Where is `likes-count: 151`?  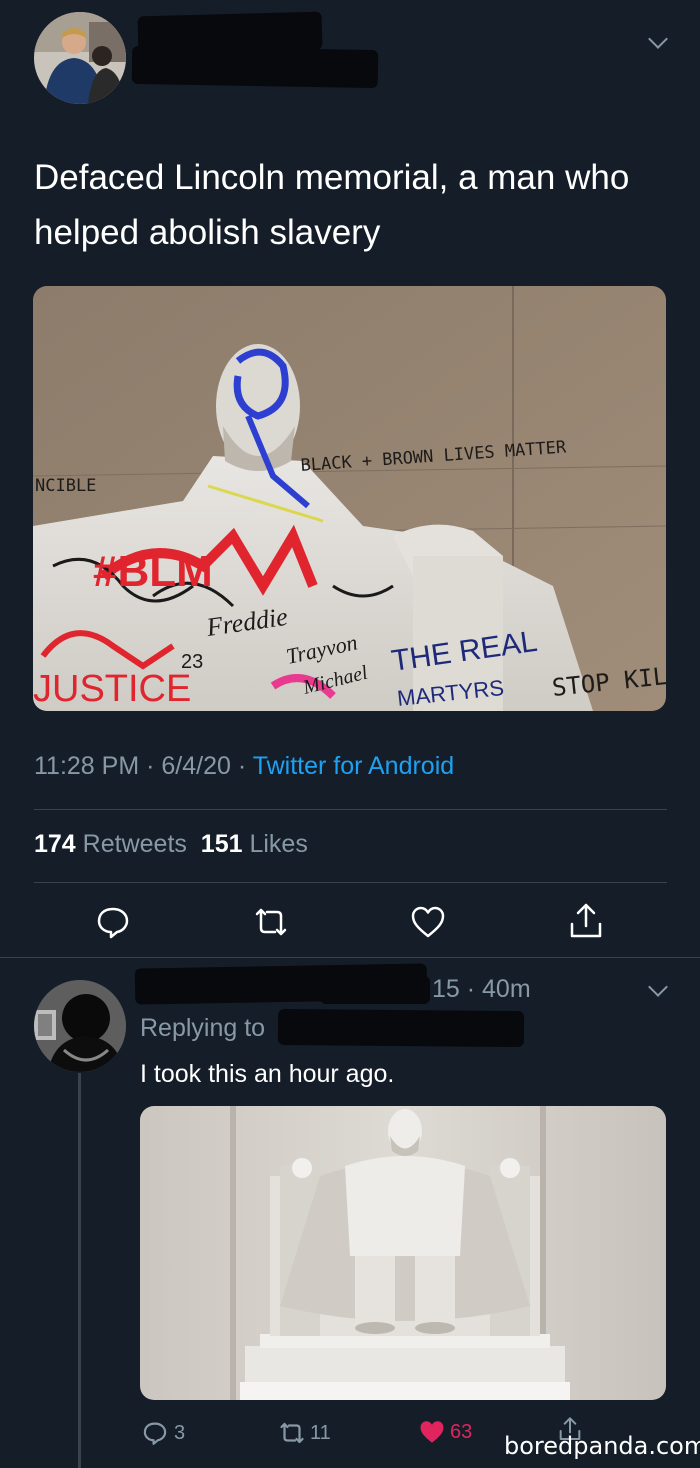 likes-count: 151 is located at coordinates (221, 844).